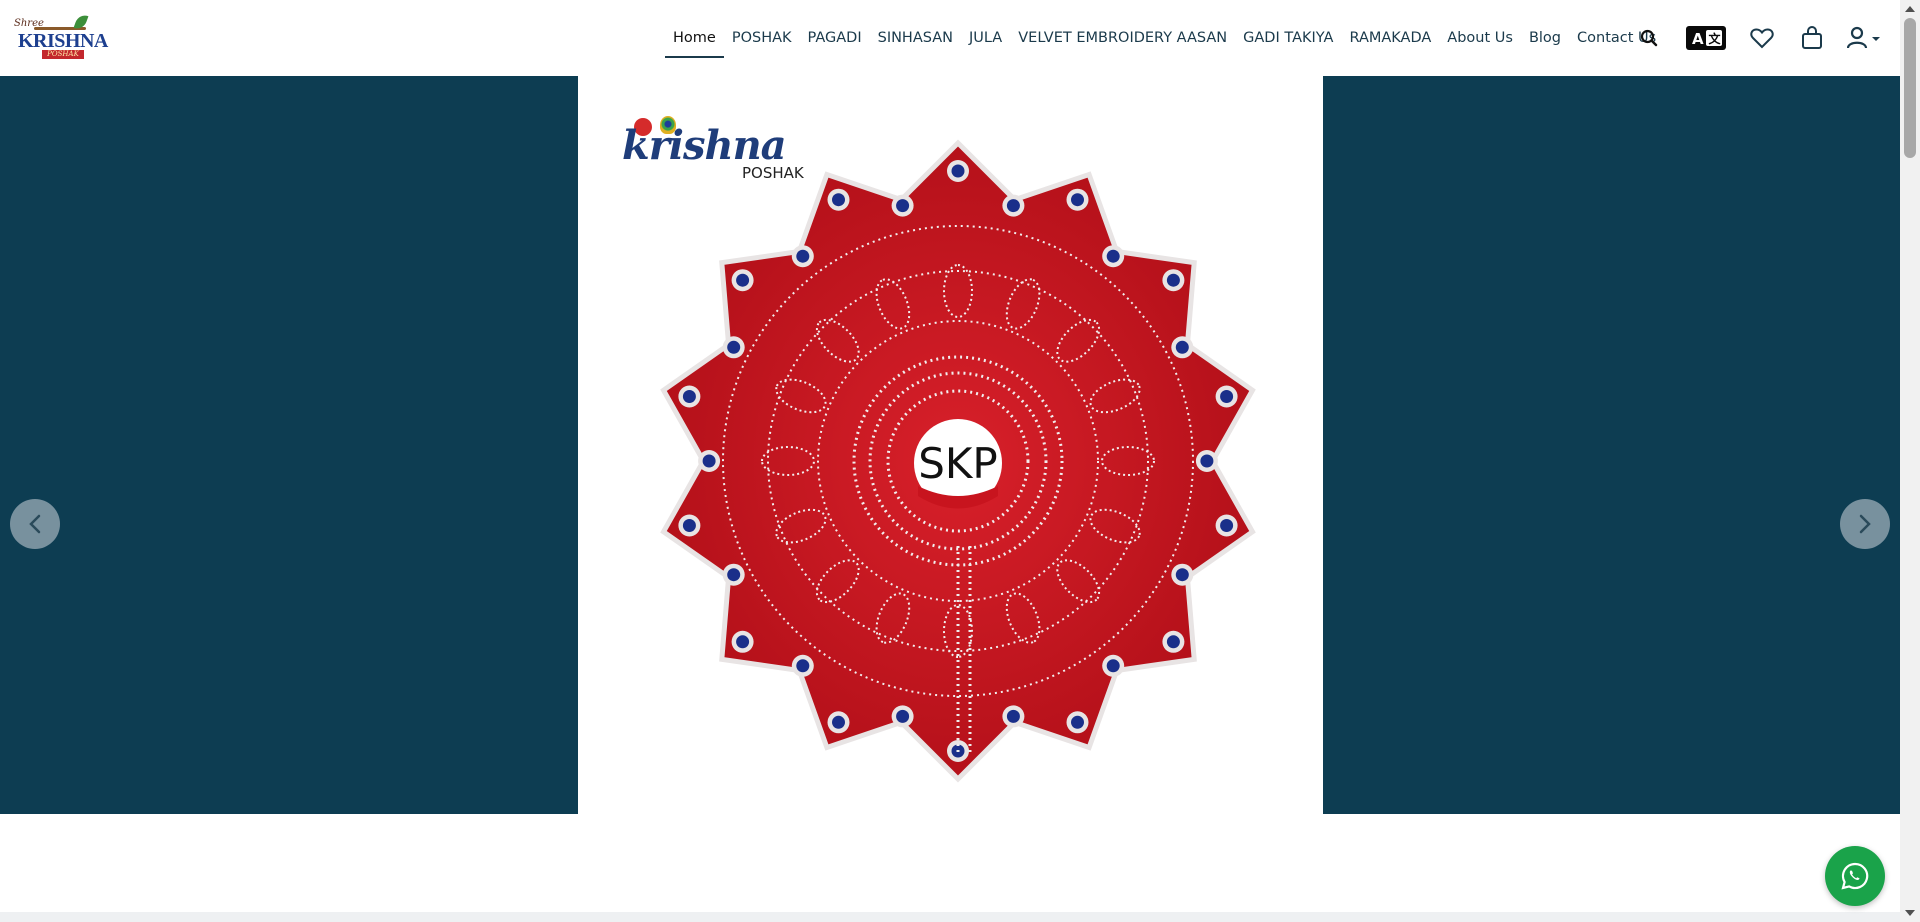  I want to click on scrollbar-thumb, so click(1910, 88).